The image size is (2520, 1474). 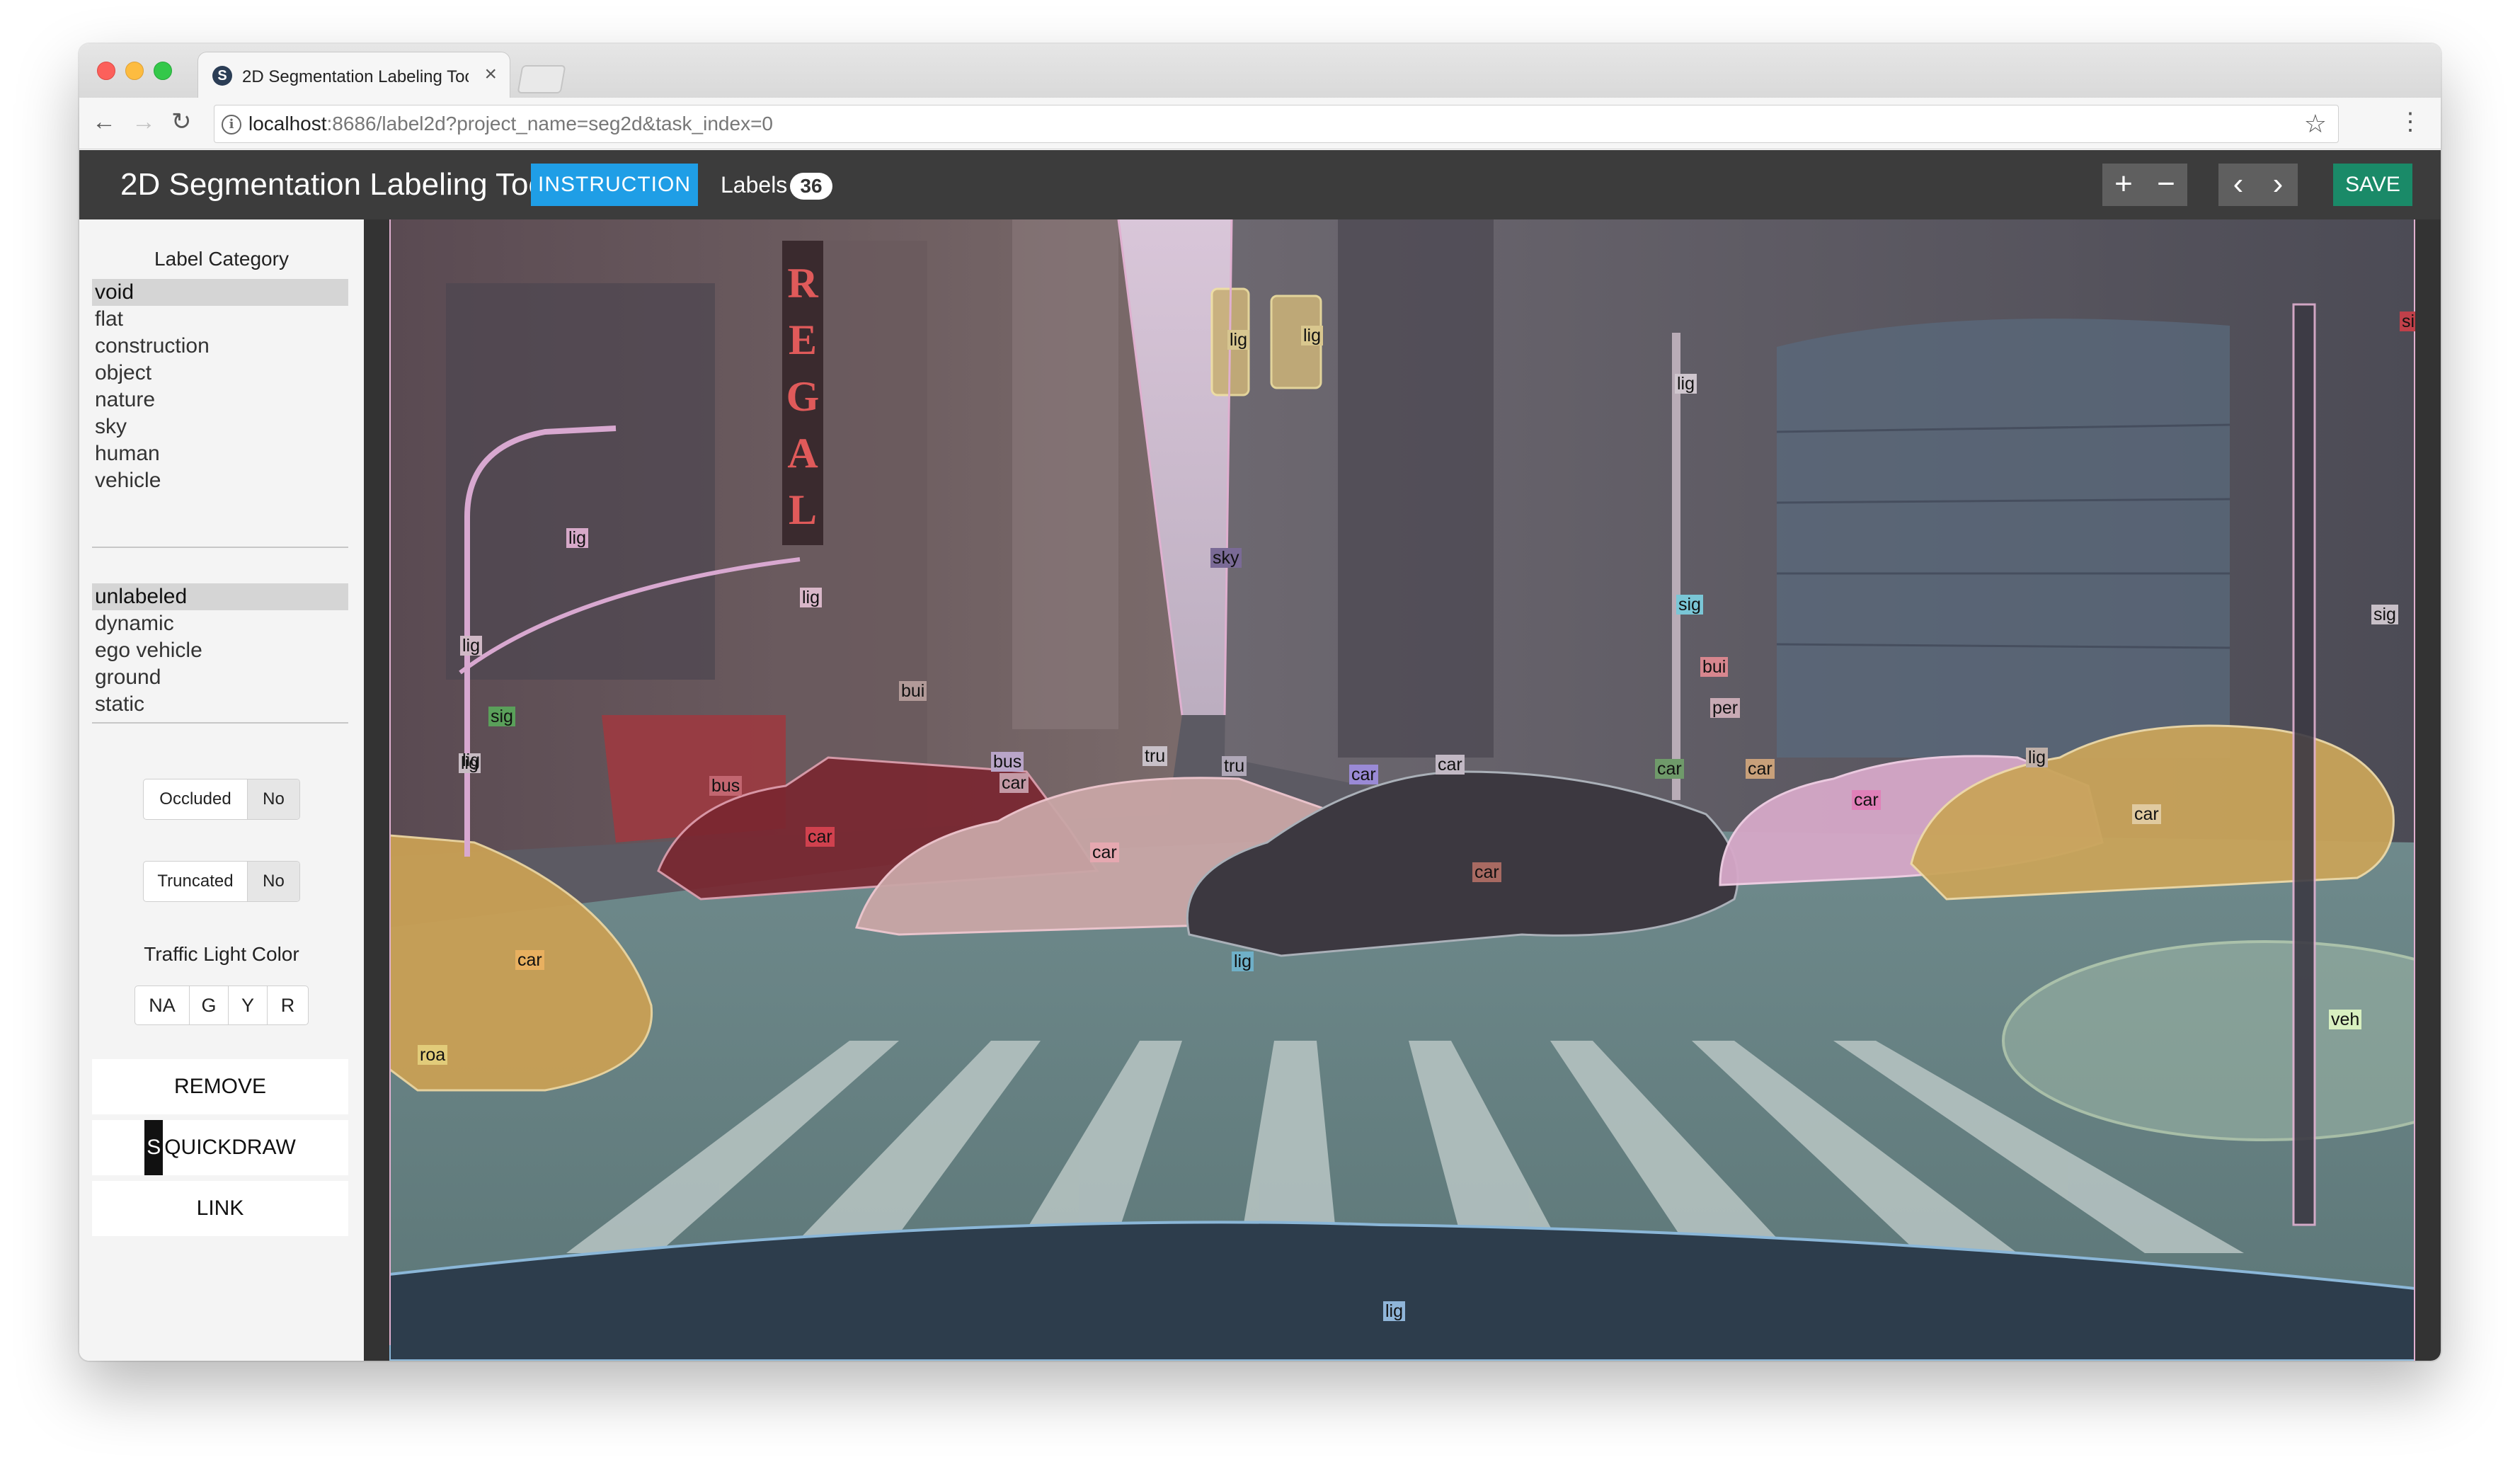 I want to click on subcategory-static: static, so click(x=220, y=704).